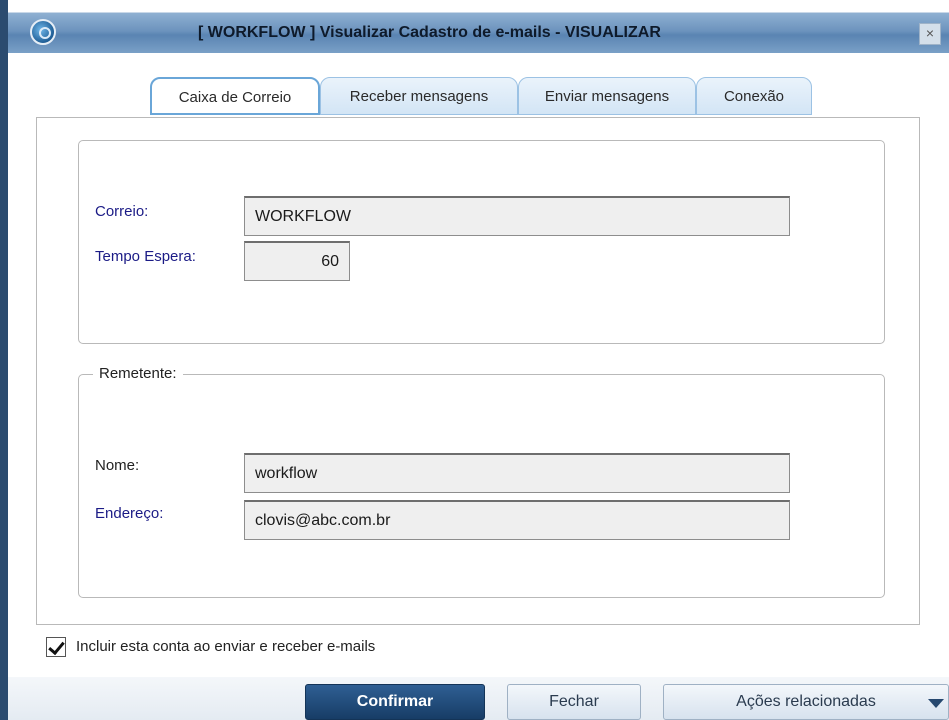  I want to click on remetente-group-title: Remetente:, so click(138, 373).